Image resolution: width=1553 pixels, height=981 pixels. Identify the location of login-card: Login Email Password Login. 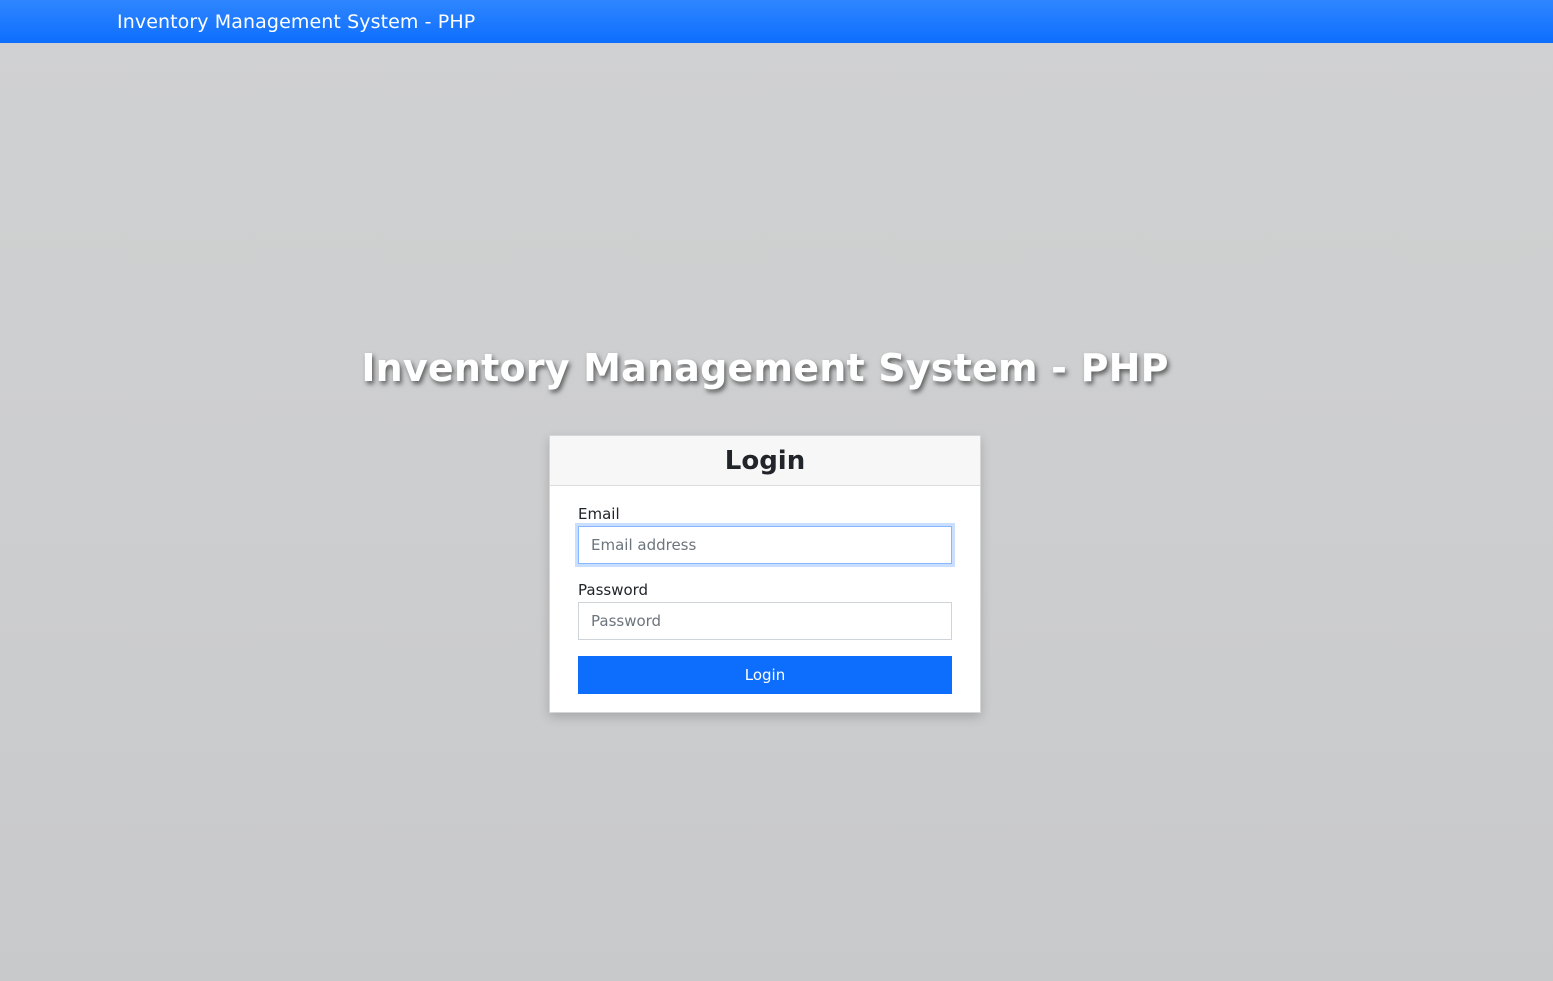
(765, 574).